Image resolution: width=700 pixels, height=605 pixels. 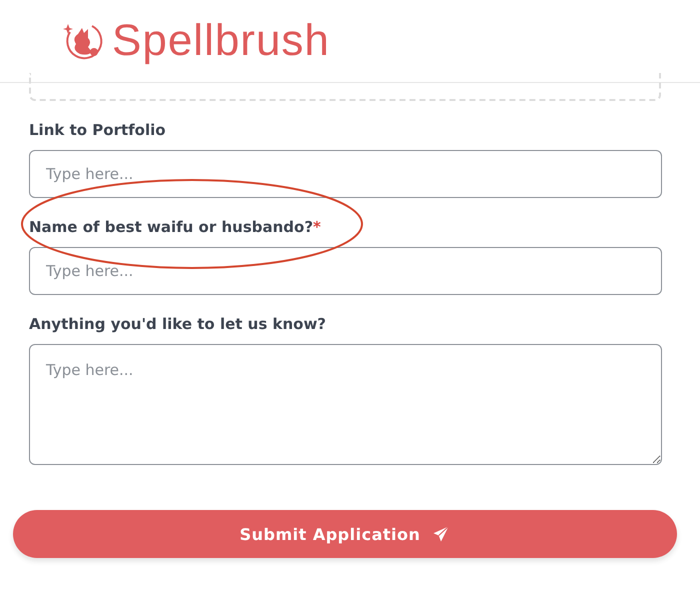 I want to click on logo-text: Spellbrush, so click(x=221, y=41).